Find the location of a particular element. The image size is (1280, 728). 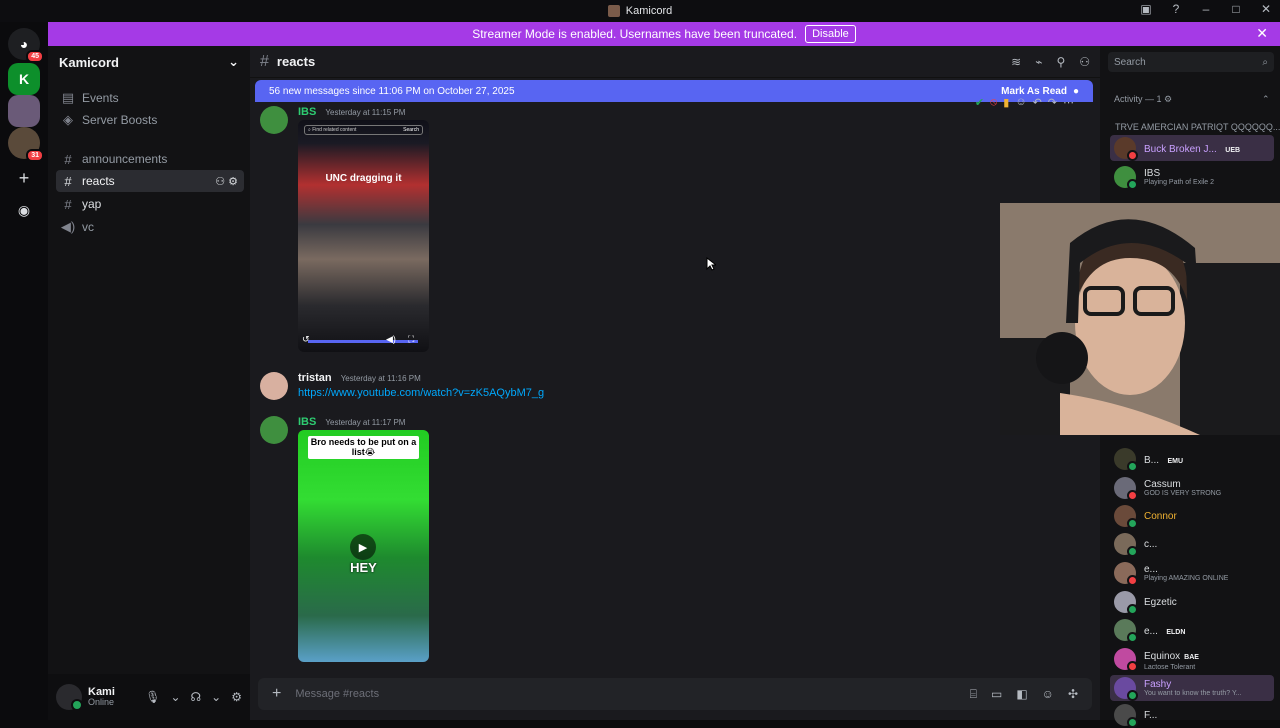

member-item: Buck Broken J... UEB is located at coordinates (1192, 148).